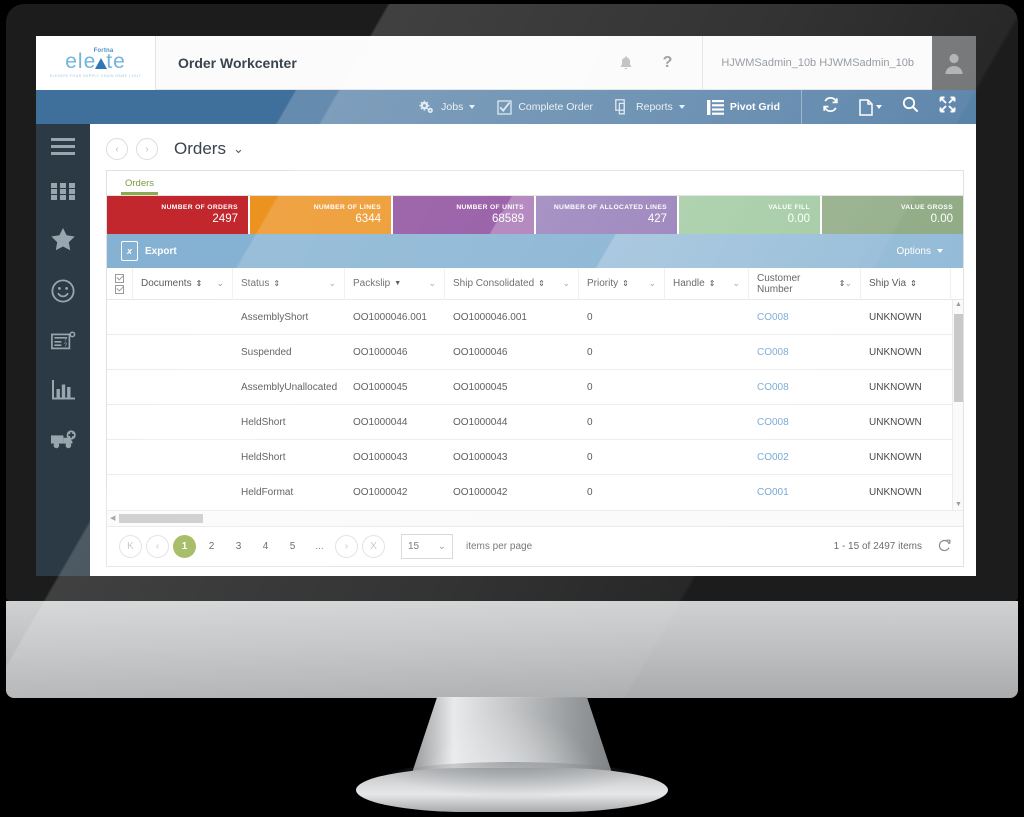 Image resolution: width=1024 pixels, height=817 pixels. I want to click on sidebar-item-forms: ??, so click(63, 341).